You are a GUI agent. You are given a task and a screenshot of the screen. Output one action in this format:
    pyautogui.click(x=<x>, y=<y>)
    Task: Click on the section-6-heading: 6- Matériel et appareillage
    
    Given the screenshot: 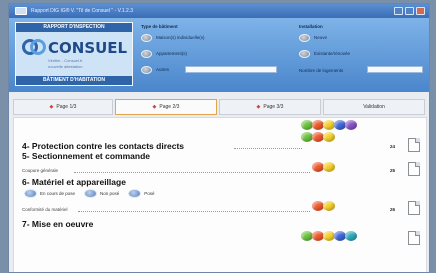 What is the action you would take?
    pyautogui.click(x=74, y=182)
    